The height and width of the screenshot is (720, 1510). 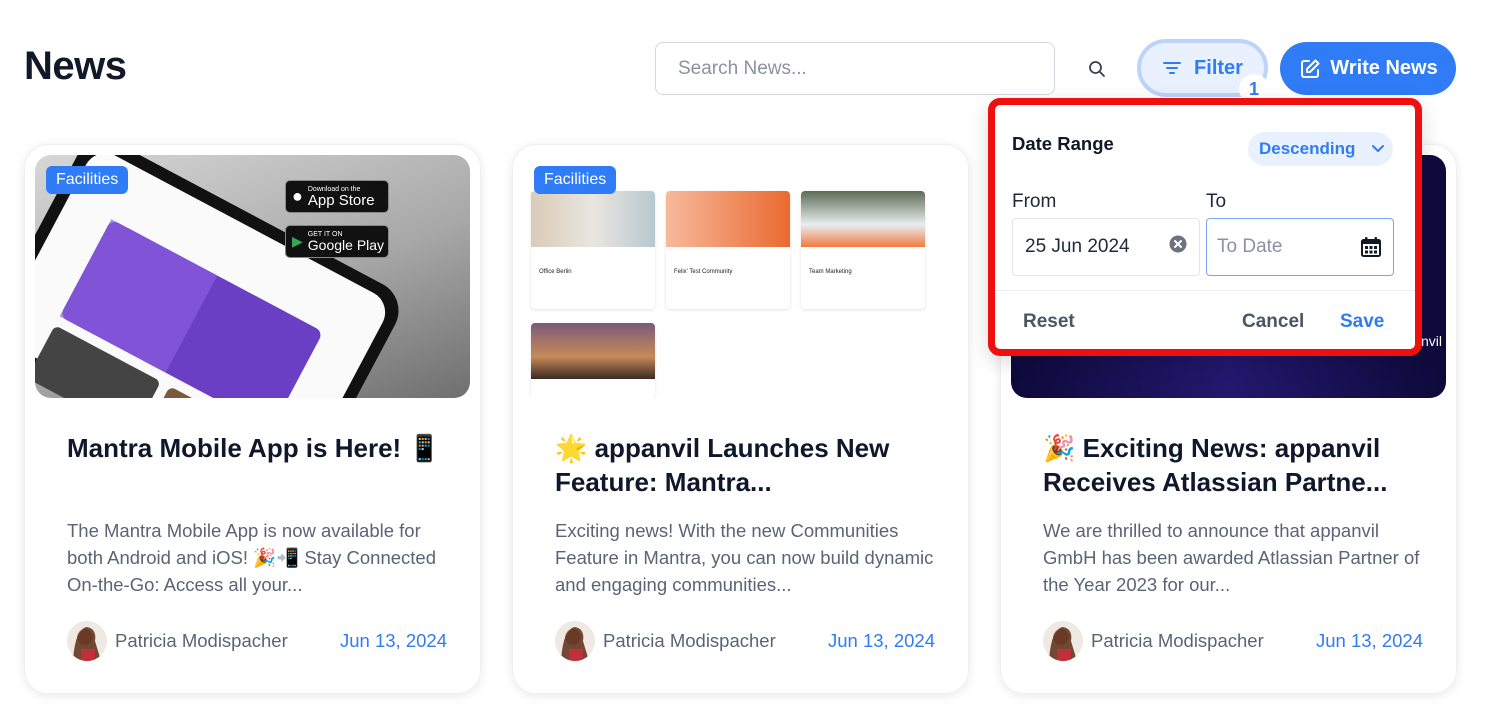 I want to click on community-thumb: Felix' Test Community, so click(x=728, y=250).